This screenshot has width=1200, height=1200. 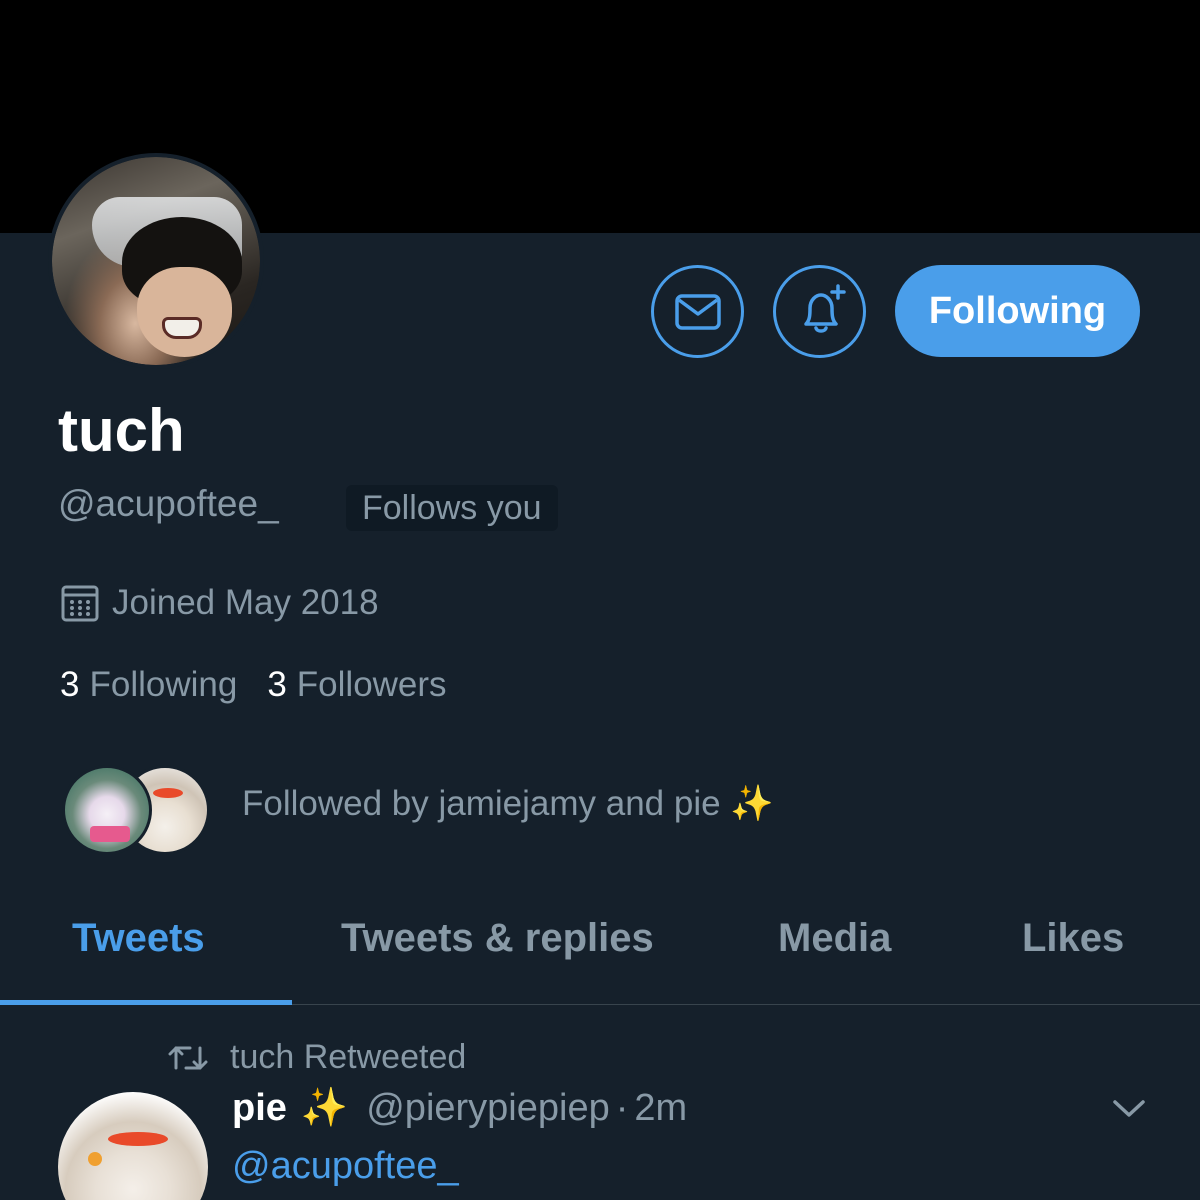 I want to click on following-label: Following, so click(x=163, y=684).